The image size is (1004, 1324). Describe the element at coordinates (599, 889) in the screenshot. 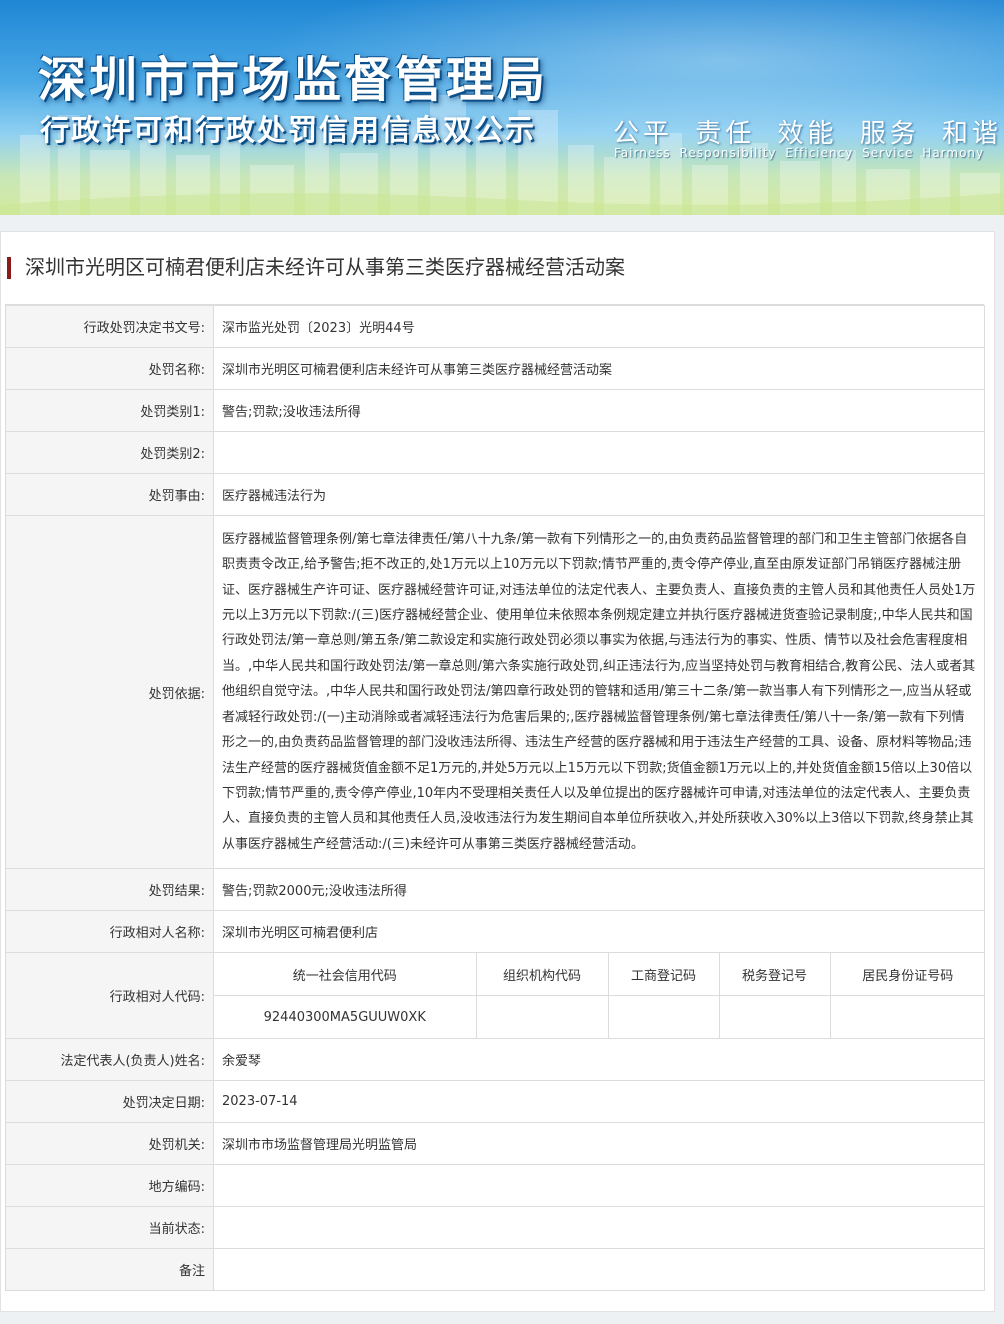

I see `result-value: 警告;罚款2000元;没收违法所得` at that location.